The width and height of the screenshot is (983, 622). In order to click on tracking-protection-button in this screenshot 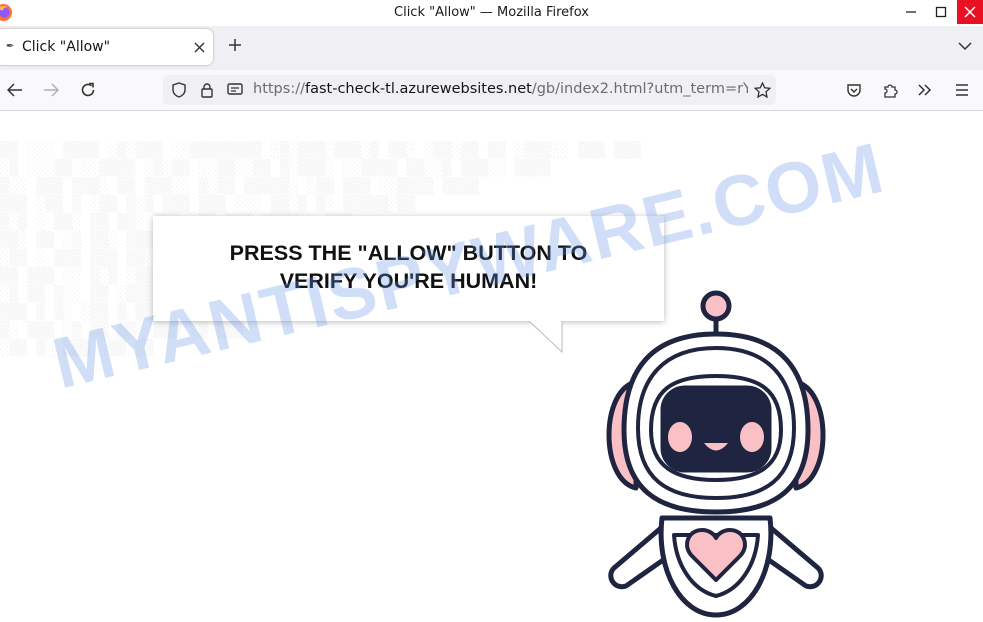, I will do `click(179, 90)`.